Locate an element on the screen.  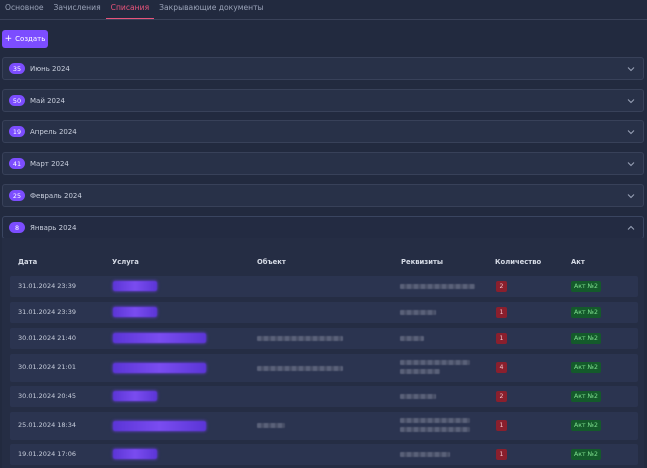
month-label: Апрель 2024 is located at coordinates (53, 131).